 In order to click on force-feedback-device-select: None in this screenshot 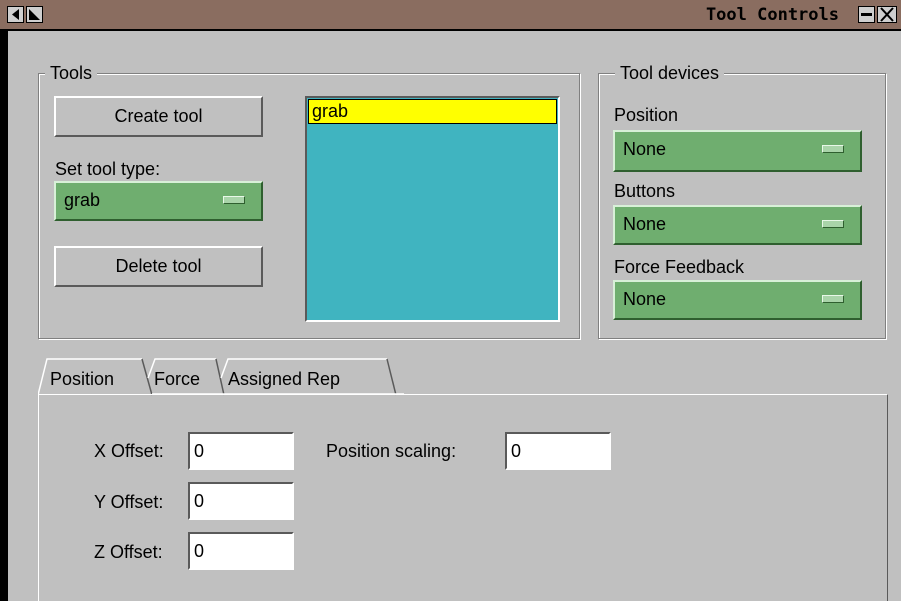, I will do `click(737, 300)`.